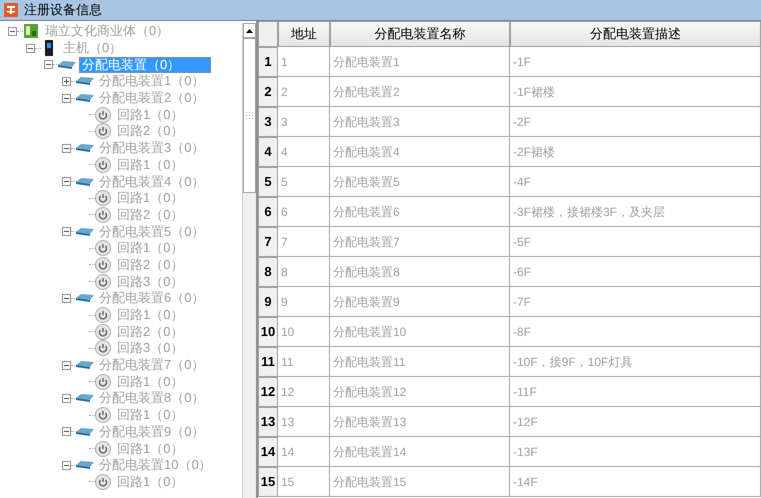 Image resolution: width=761 pixels, height=498 pixels. I want to click on tree-item: 分配电装置3（0）, so click(151, 148).